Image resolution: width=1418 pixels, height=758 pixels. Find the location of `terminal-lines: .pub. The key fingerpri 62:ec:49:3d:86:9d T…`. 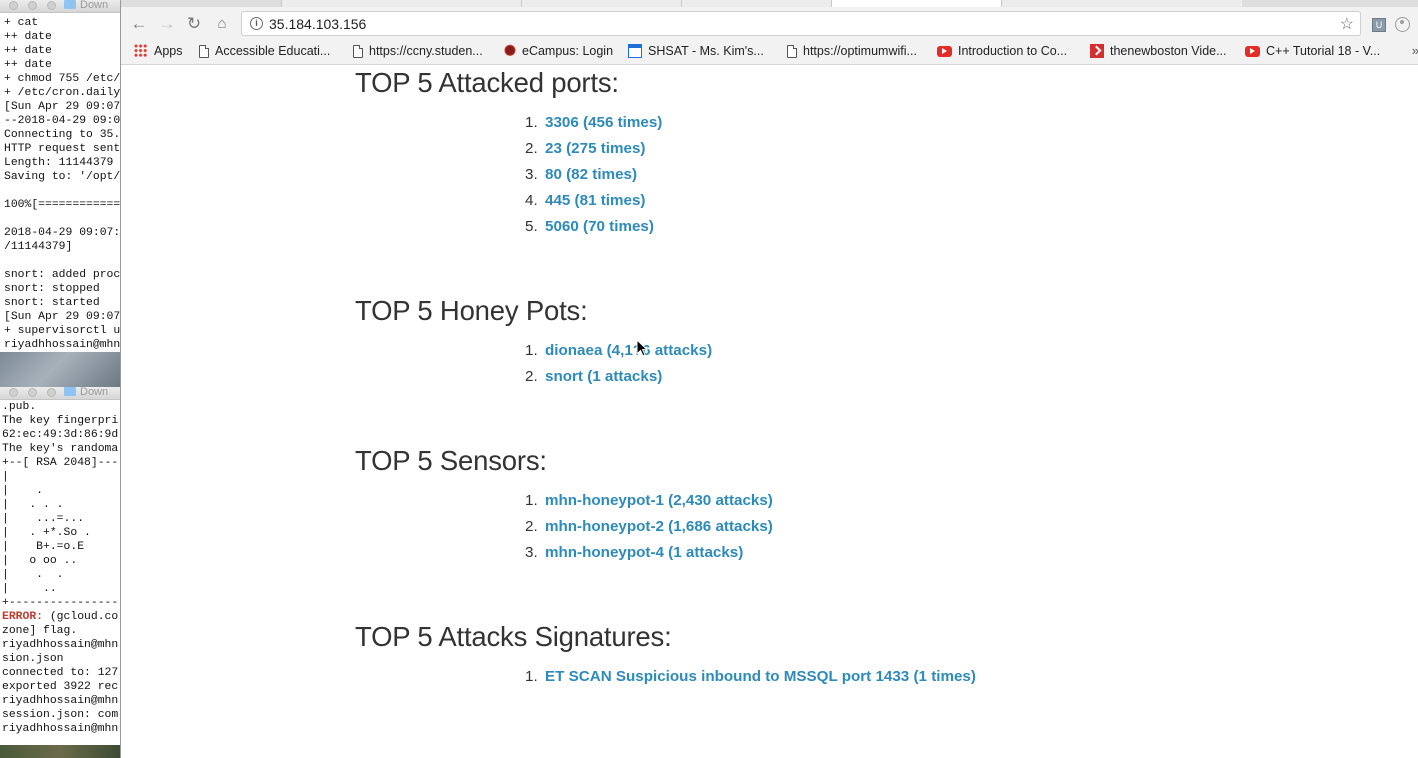

terminal-lines: .pub. The key fingerpri 62:ec:49:3d:86:9d T… is located at coordinates (61, 505).